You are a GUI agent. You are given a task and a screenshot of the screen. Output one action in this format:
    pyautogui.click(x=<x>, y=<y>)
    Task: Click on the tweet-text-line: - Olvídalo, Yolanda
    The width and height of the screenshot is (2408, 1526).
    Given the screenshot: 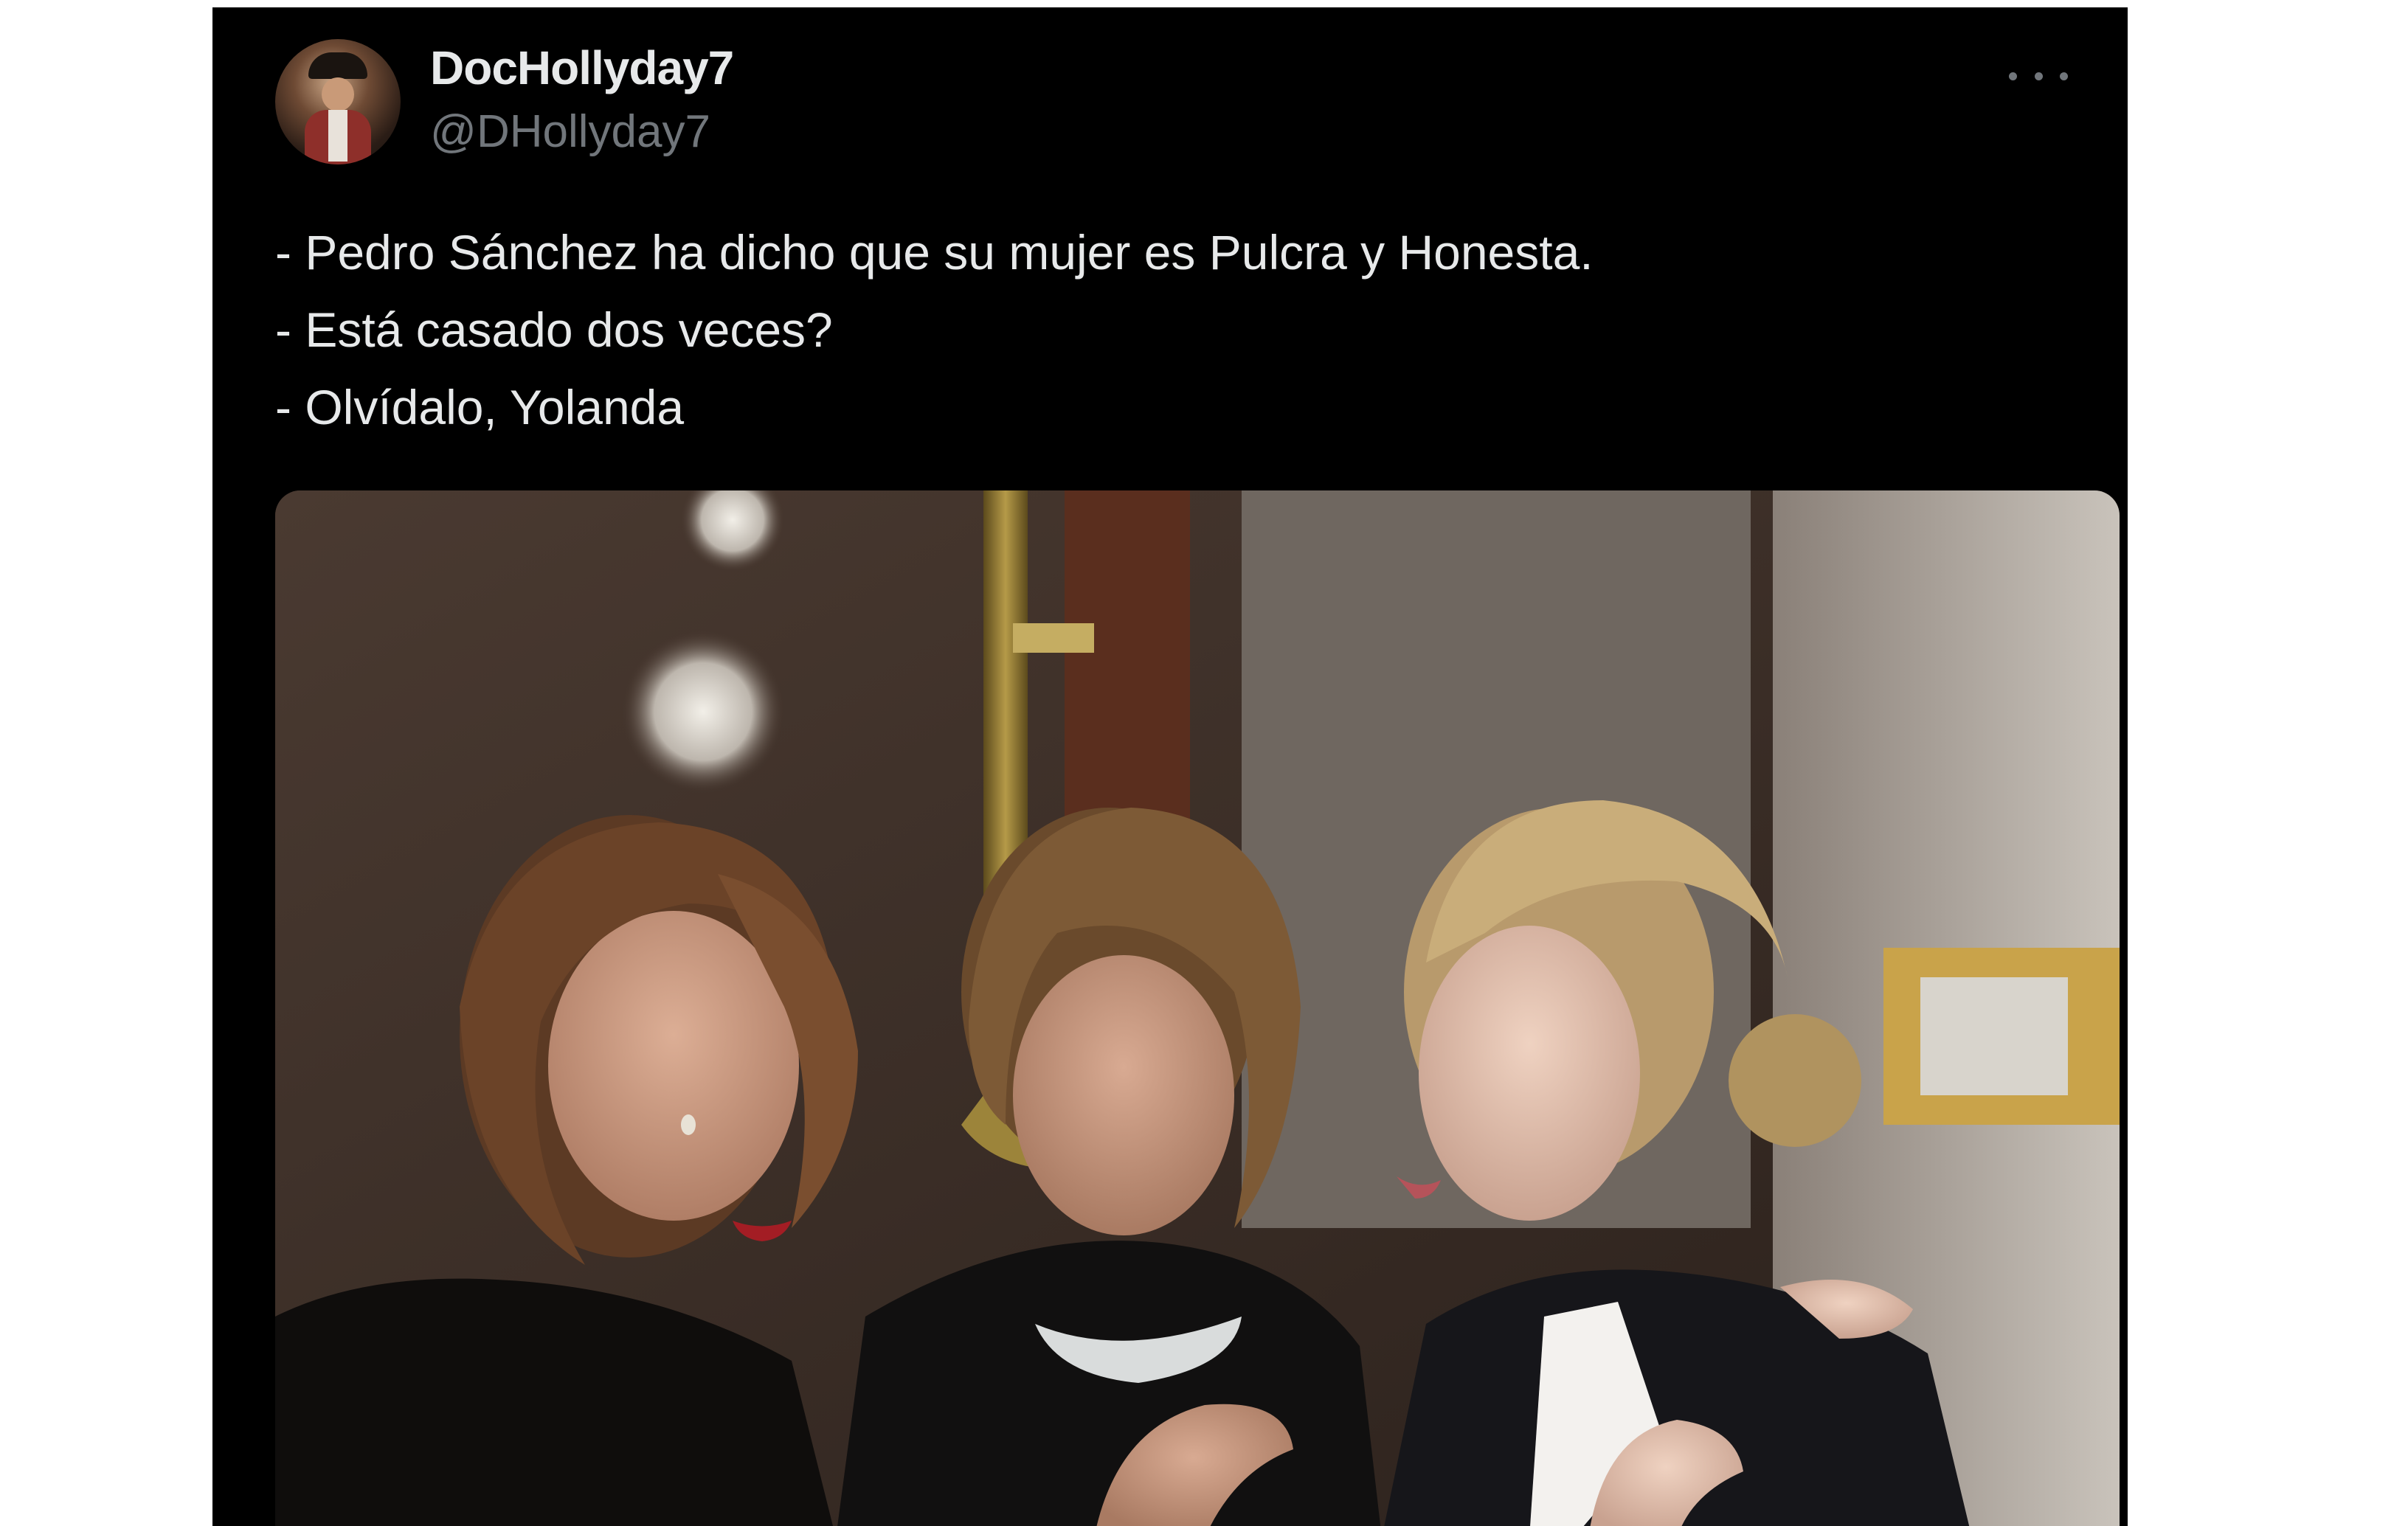 What is the action you would take?
    pyautogui.click(x=480, y=407)
    